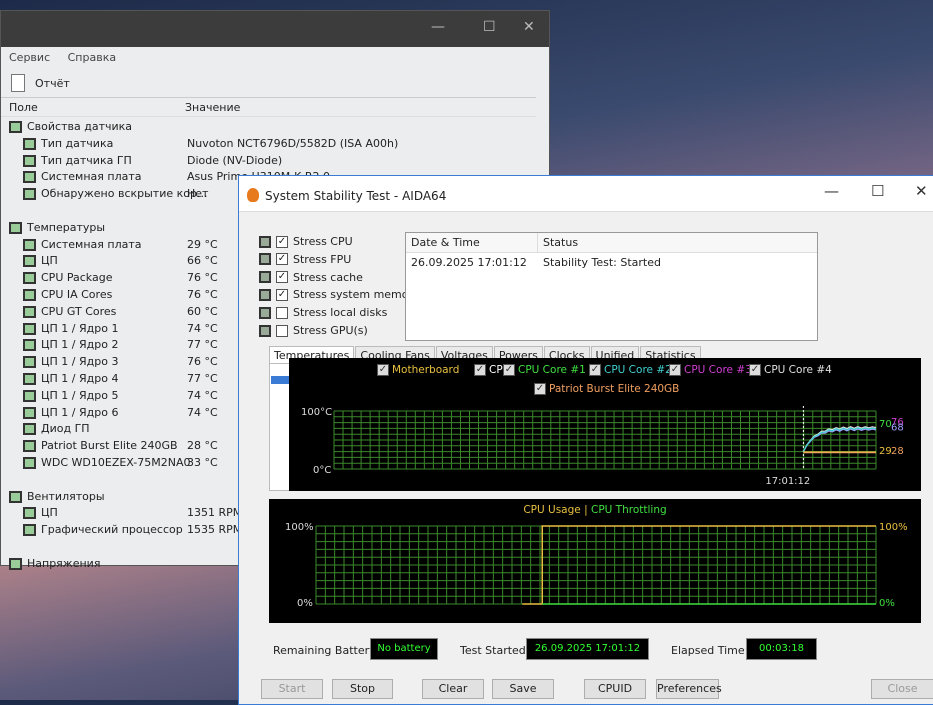 This screenshot has height=705, width=933. I want to click on stress-option: Stress GPU(s), so click(313, 330).